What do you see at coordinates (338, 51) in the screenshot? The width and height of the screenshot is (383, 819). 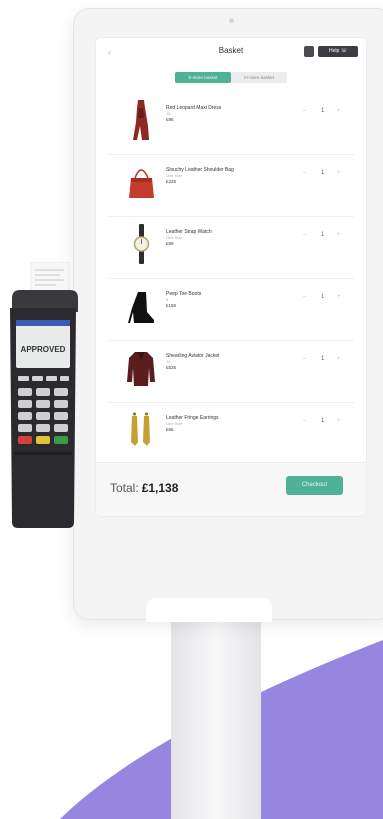 I see `help-button: Help ☏` at bounding box center [338, 51].